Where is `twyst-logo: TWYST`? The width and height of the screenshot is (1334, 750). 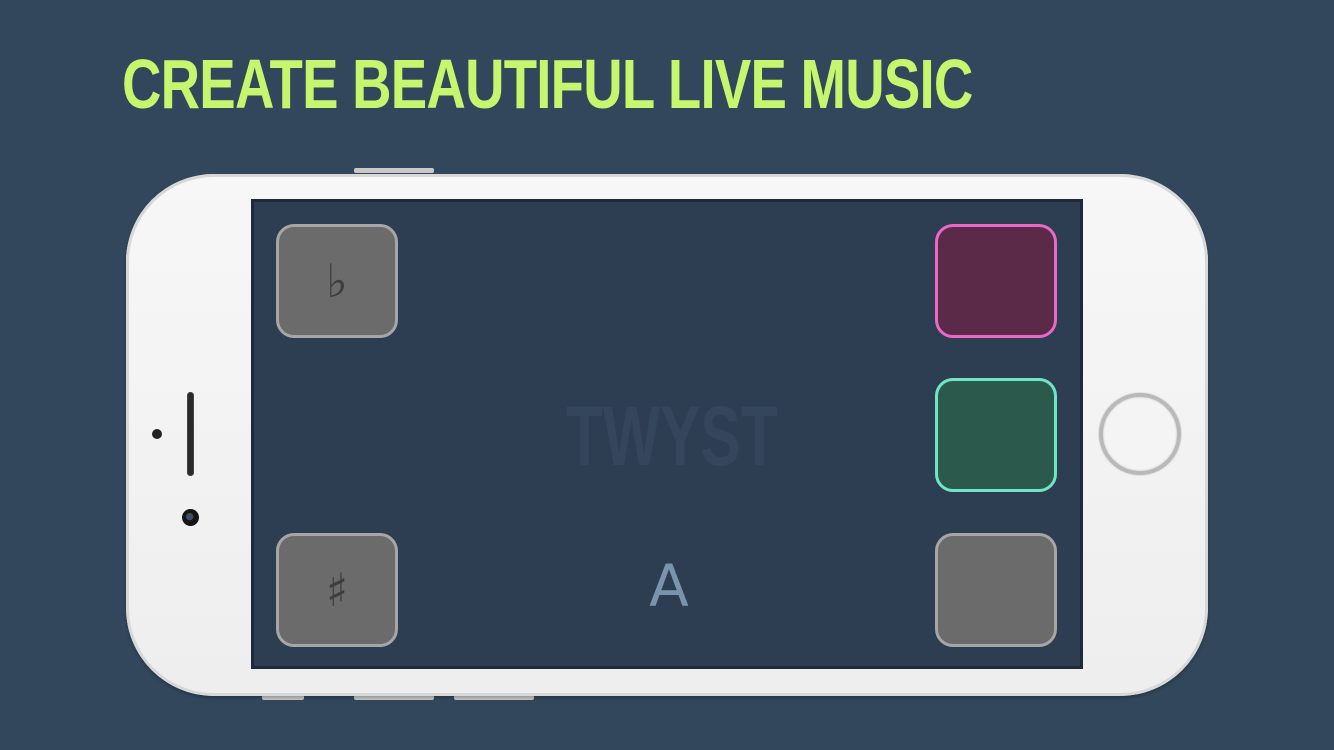 twyst-logo: TWYST is located at coordinates (672, 436).